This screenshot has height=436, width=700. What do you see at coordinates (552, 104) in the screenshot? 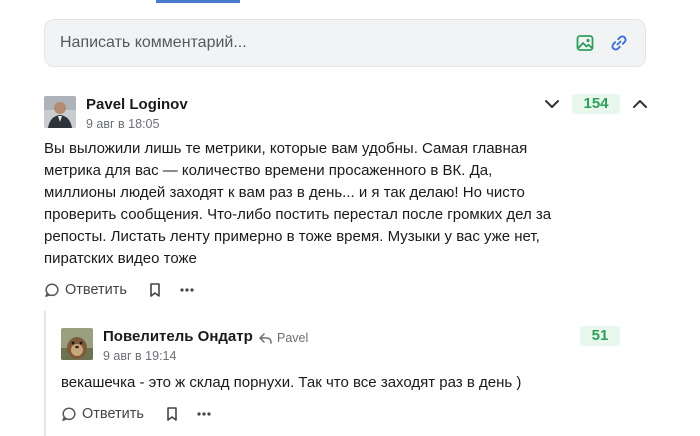
I see `chevron-down-icon` at bounding box center [552, 104].